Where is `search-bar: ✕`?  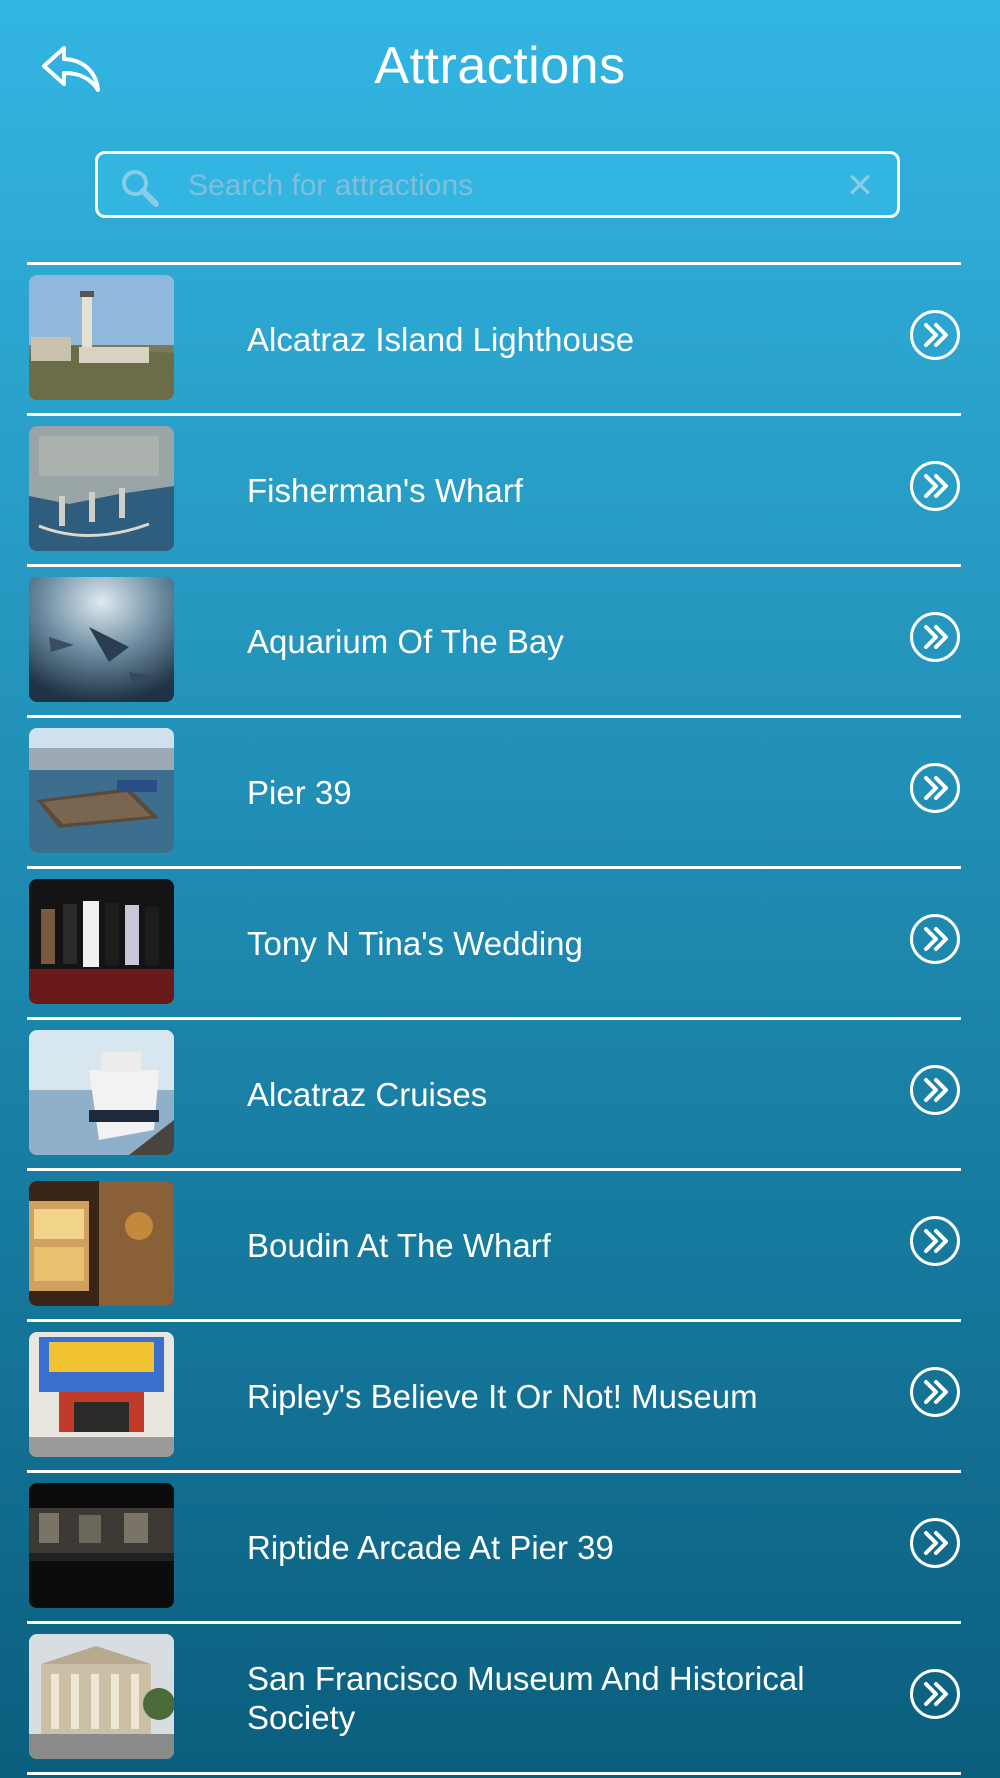
search-bar: ✕ is located at coordinates (497, 184).